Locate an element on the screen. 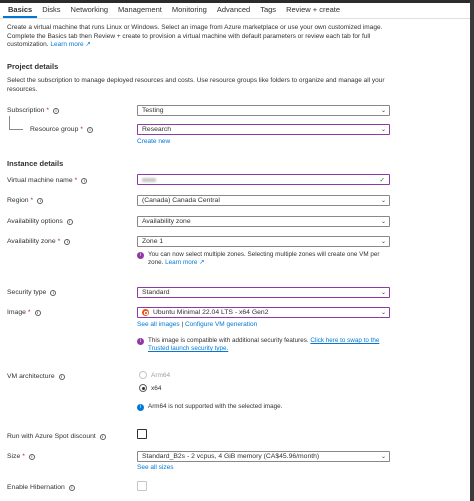 The width and height of the screenshot is (474, 501). size-label-text: Size is located at coordinates (14, 456).